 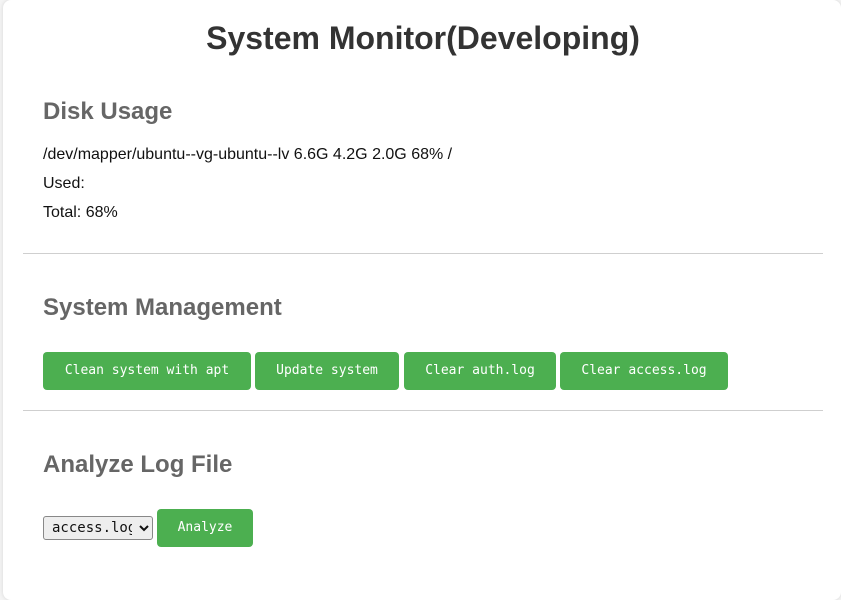 What do you see at coordinates (98, 528) in the screenshot?
I see `log-file-select: access.log` at bounding box center [98, 528].